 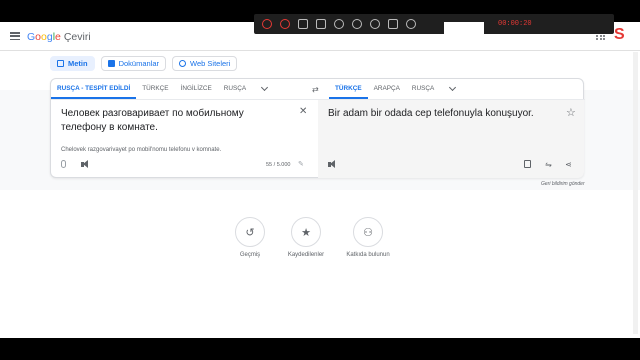 I want to click on history-button: ↺, so click(x=250, y=232).